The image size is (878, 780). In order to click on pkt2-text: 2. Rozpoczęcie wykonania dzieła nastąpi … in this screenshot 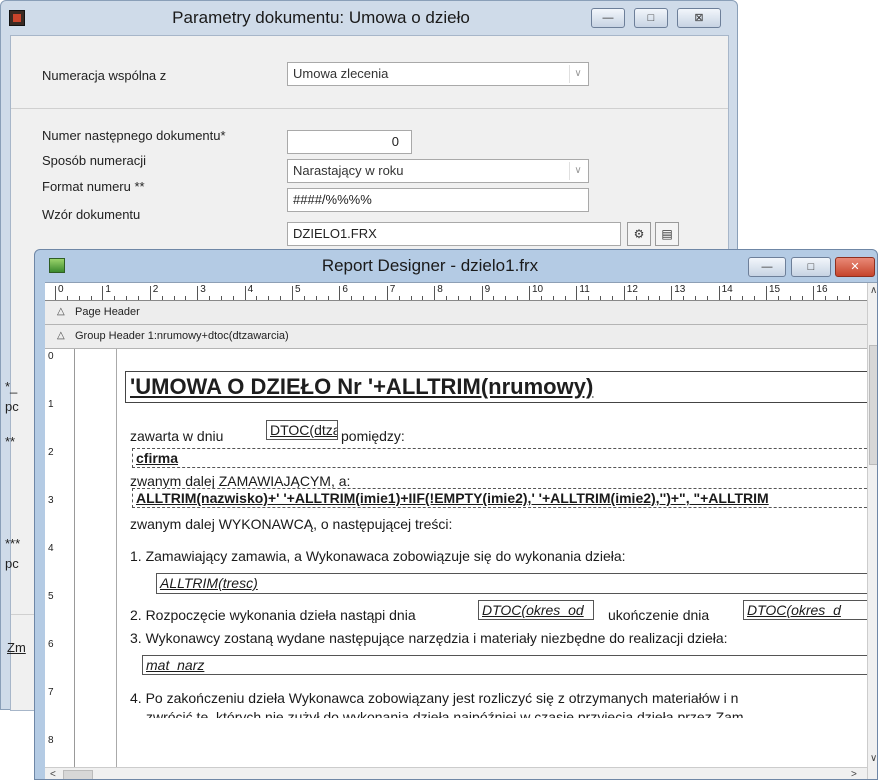, I will do `click(273, 615)`.